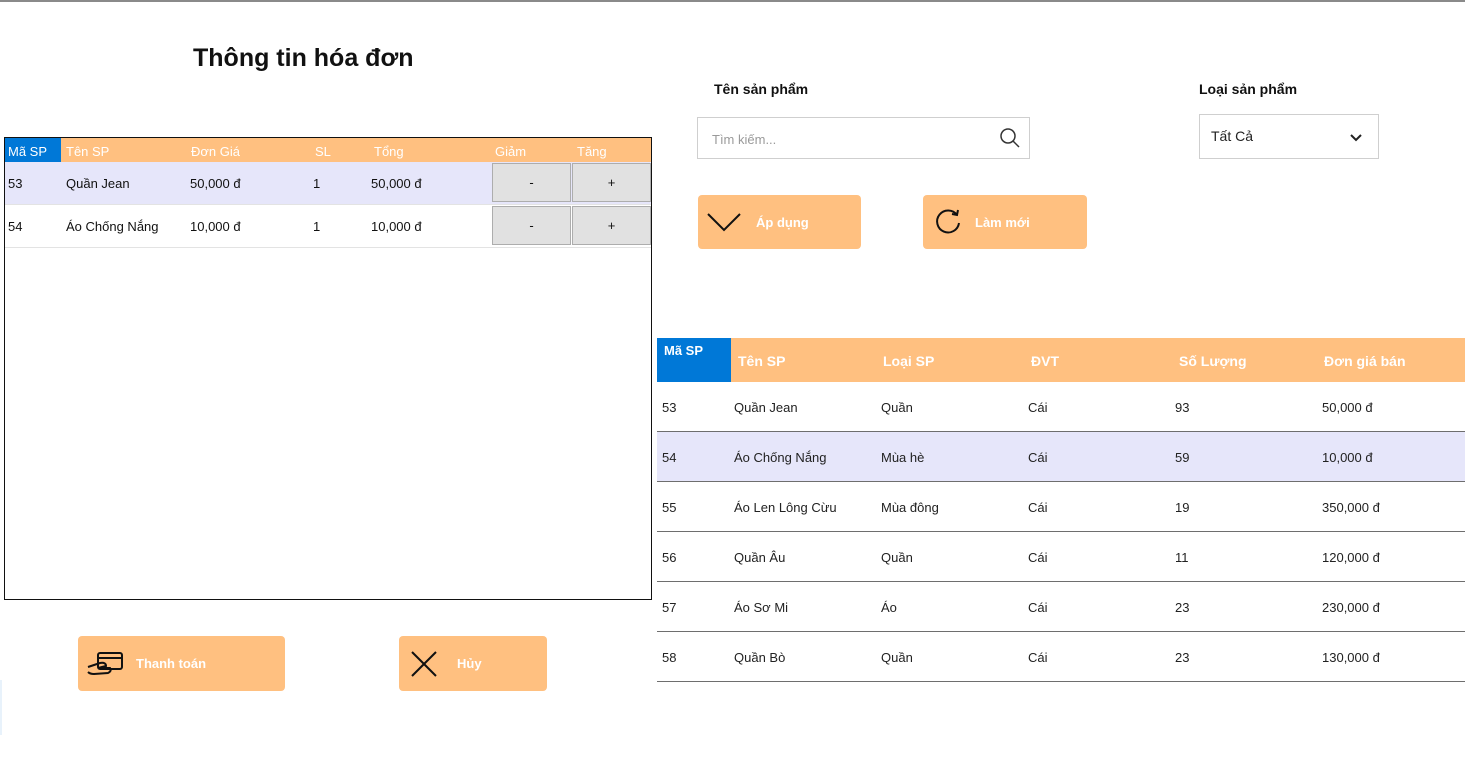  Describe the element at coordinates (1061, 457) in the screenshot. I see `product-row: 54 Áo Chống Nắng Mùa hè Cái 59 10,000 đ` at that location.